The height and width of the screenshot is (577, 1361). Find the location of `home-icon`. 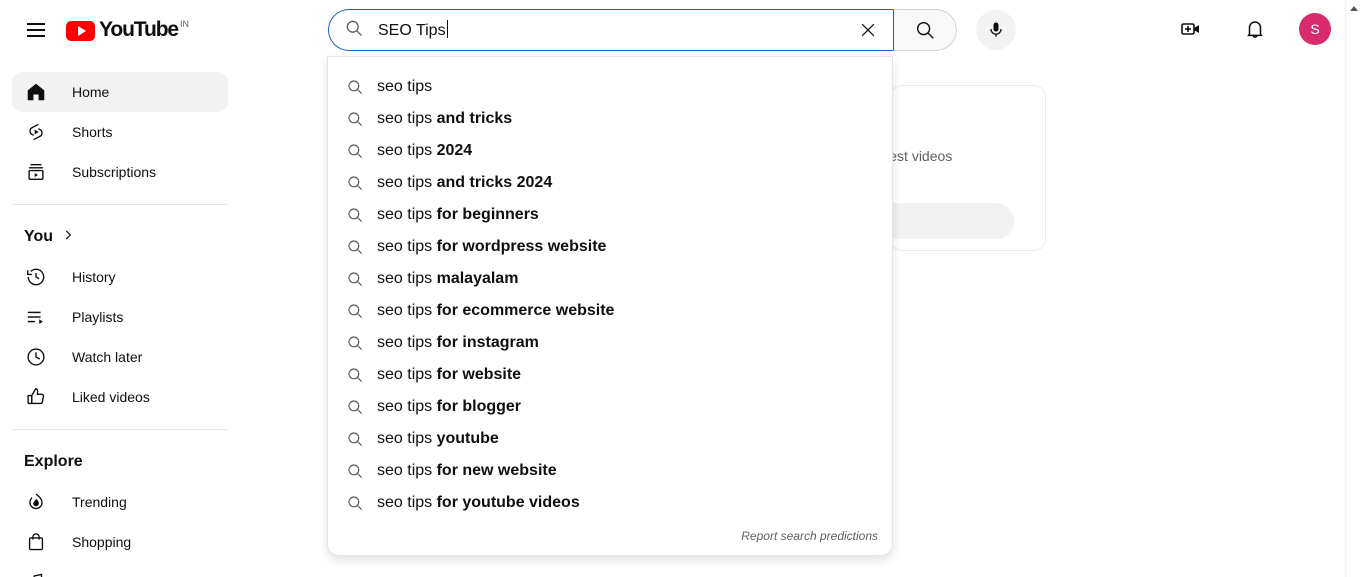

home-icon is located at coordinates (36, 92).